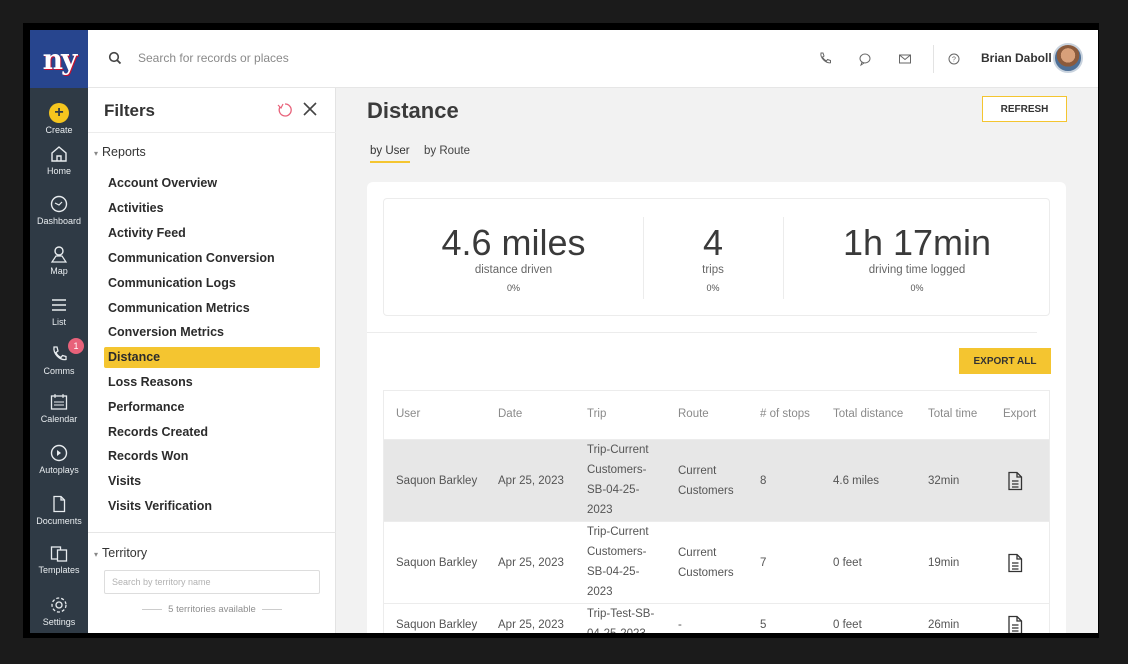  I want to click on col-header-user: User, so click(408, 414).